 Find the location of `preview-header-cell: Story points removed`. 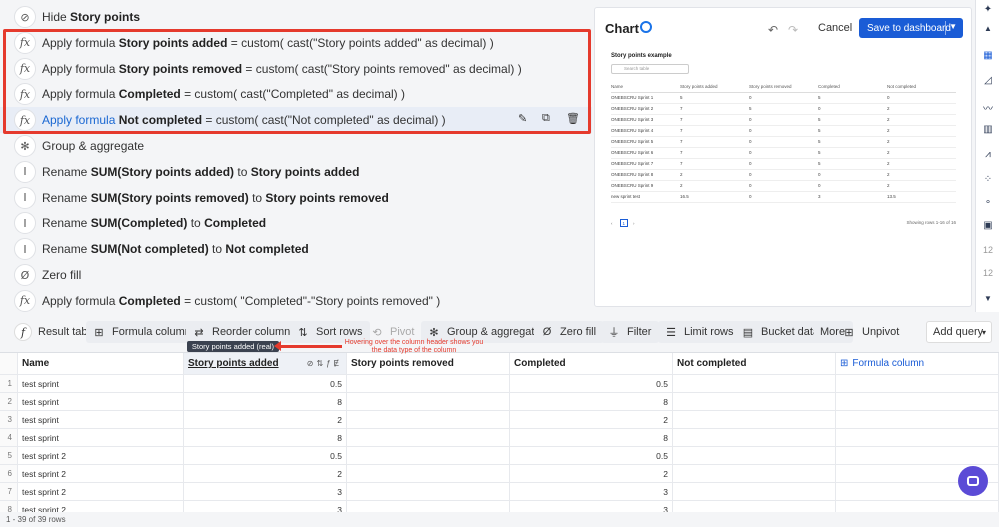

preview-header-cell: Story points removed is located at coordinates (783, 87).